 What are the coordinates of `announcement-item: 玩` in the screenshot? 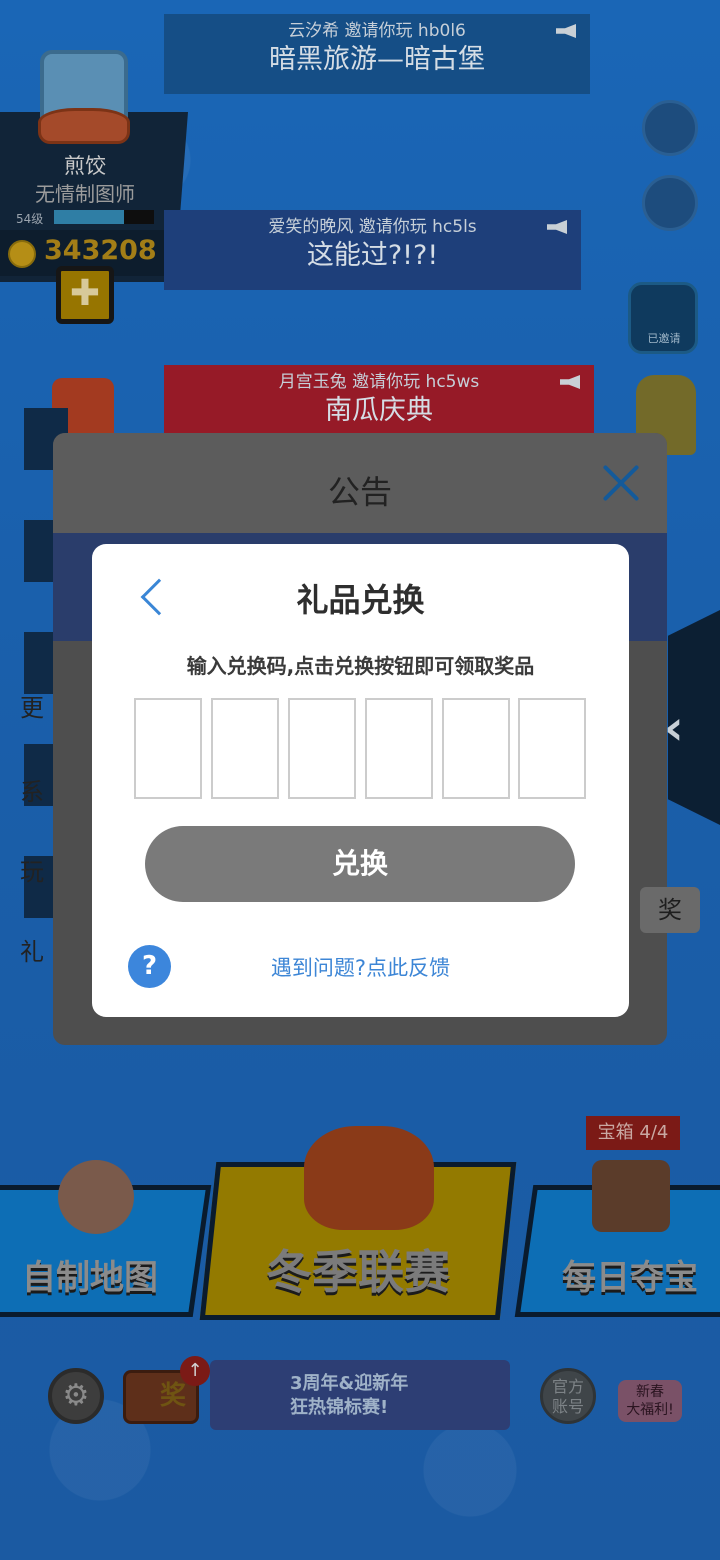 It's located at (32, 869).